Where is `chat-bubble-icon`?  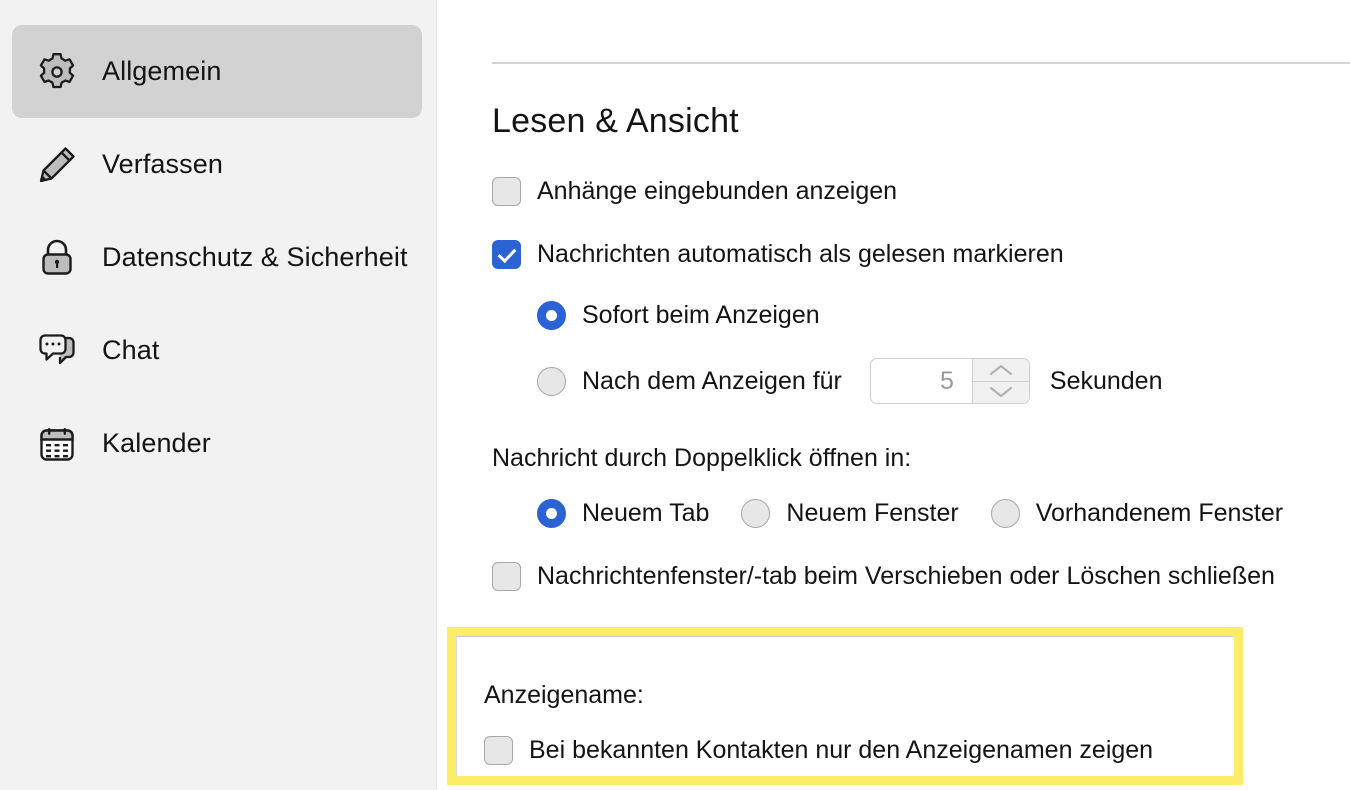 chat-bubble-icon is located at coordinates (57, 351).